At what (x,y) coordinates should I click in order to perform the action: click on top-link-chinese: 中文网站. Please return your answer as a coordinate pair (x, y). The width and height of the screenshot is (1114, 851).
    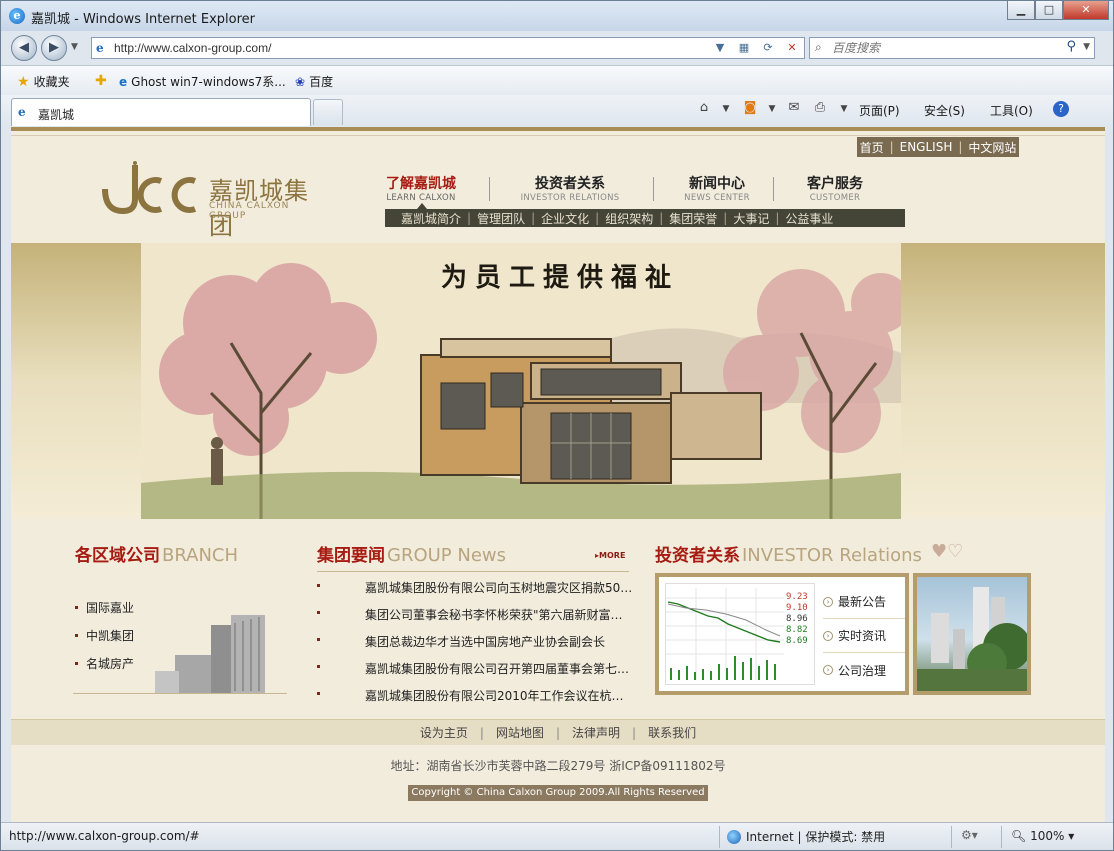
    Looking at the image, I should click on (992, 147).